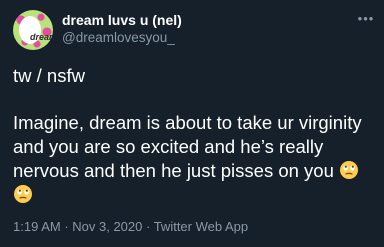 The width and height of the screenshot is (384, 247). I want to click on tweet-time-link: 1:19 AM · Nov 3, 2020, so click(77, 226).